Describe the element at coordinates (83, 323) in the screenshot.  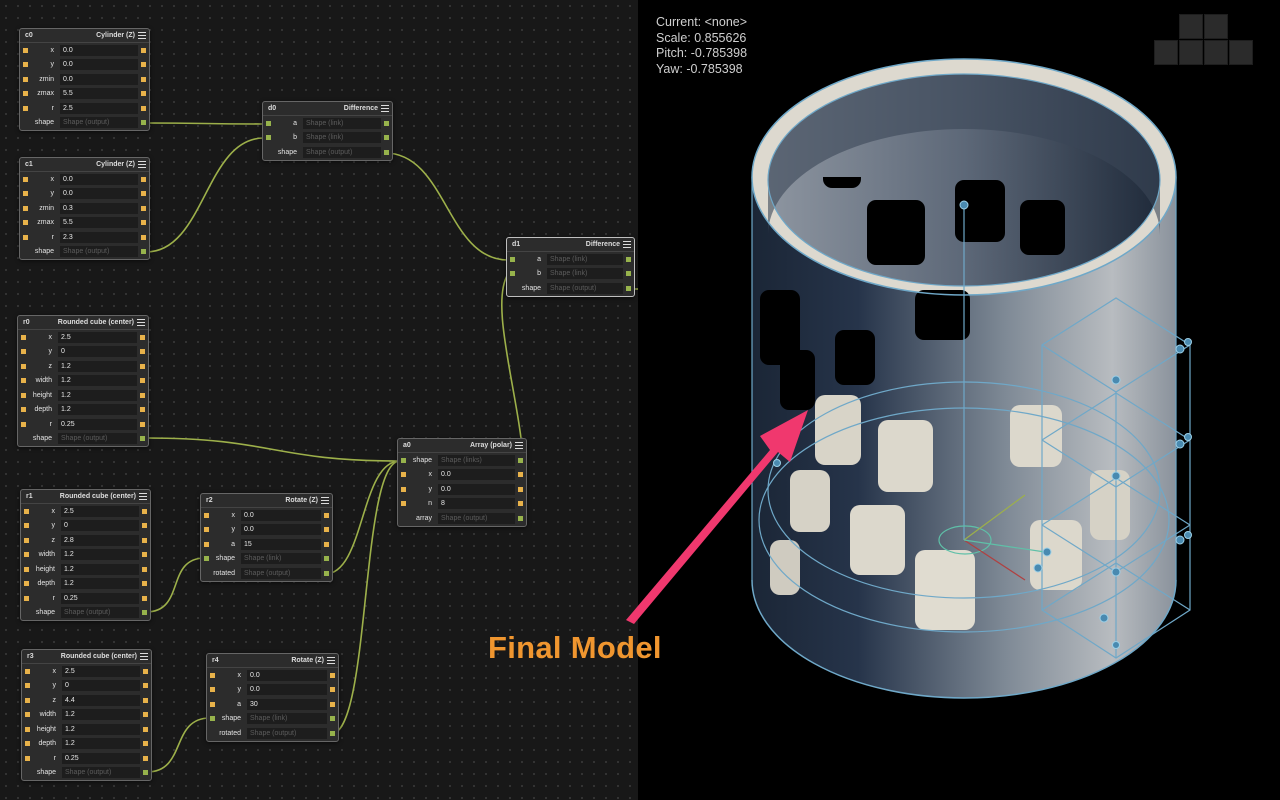
I see `node-header: r0 Rounded cube (center)` at that location.